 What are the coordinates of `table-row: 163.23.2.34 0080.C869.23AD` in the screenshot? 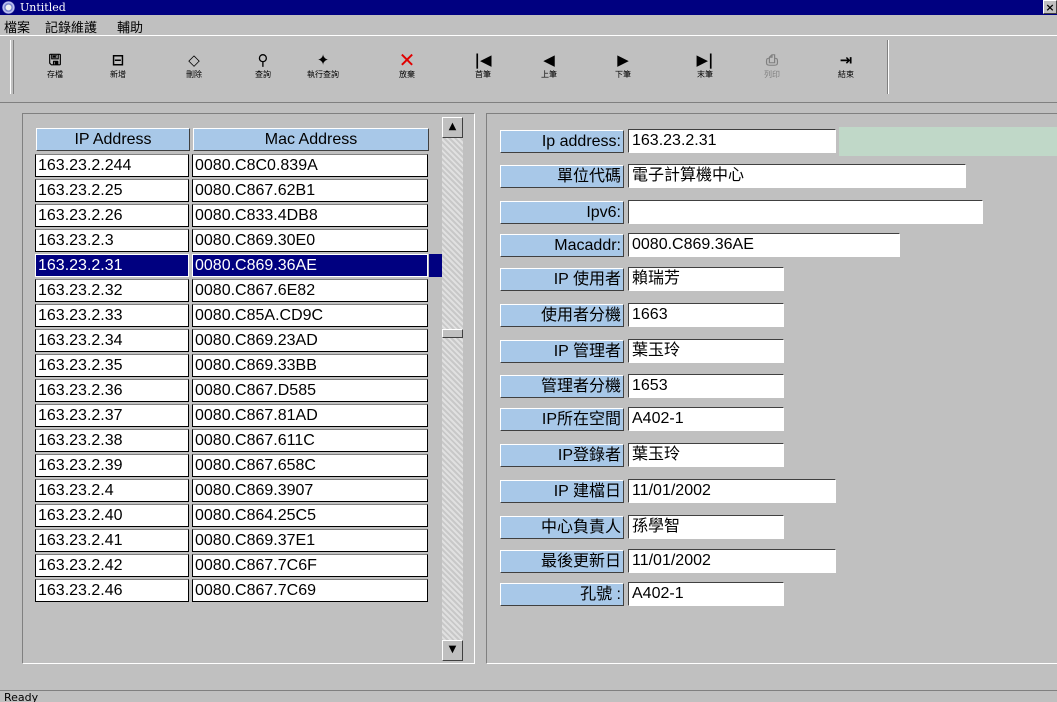 It's located at (240, 340).